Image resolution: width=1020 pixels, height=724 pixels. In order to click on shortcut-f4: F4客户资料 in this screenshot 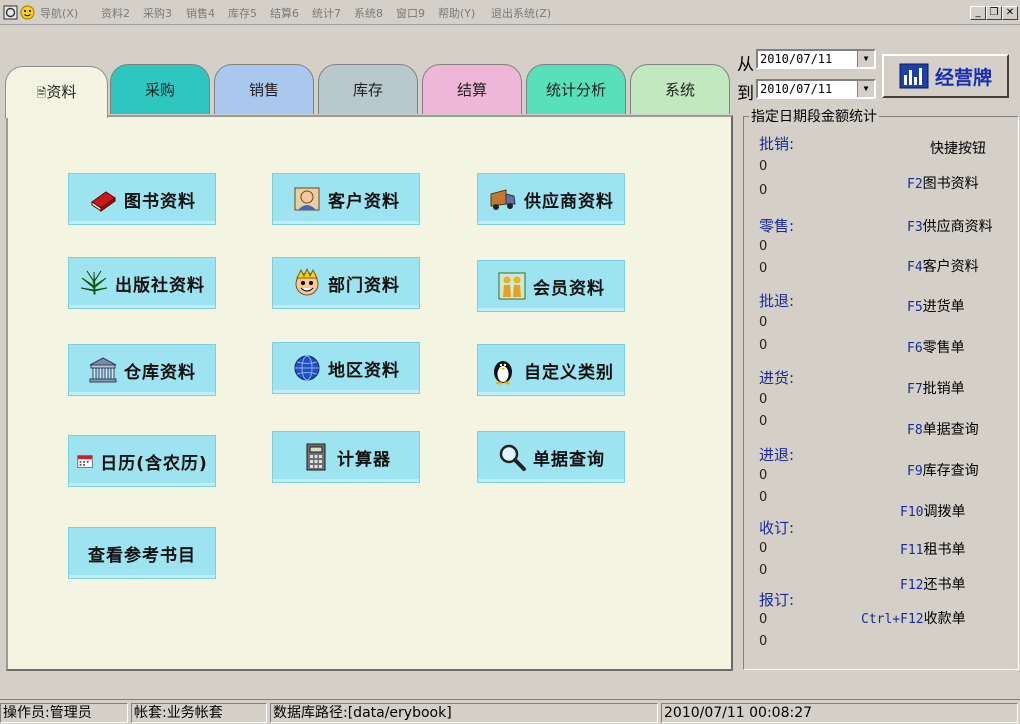, I will do `click(943, 266)`.